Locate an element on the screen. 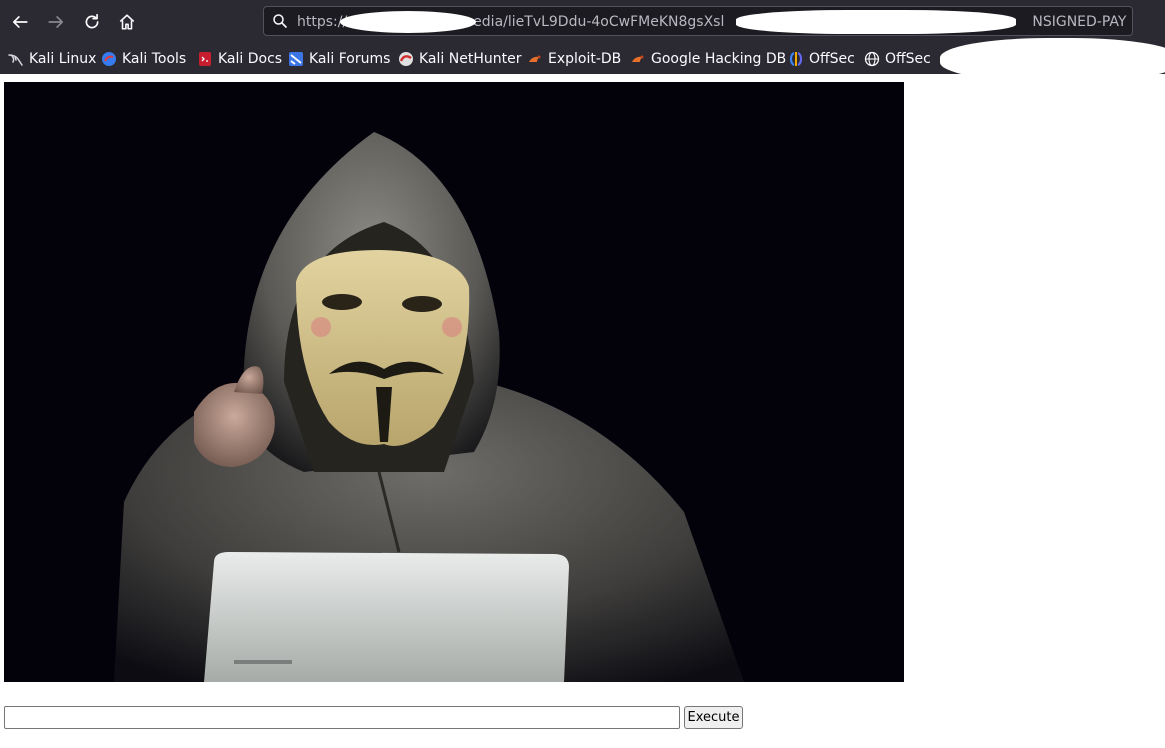  reload-icon is located at coordinates (92, 21).